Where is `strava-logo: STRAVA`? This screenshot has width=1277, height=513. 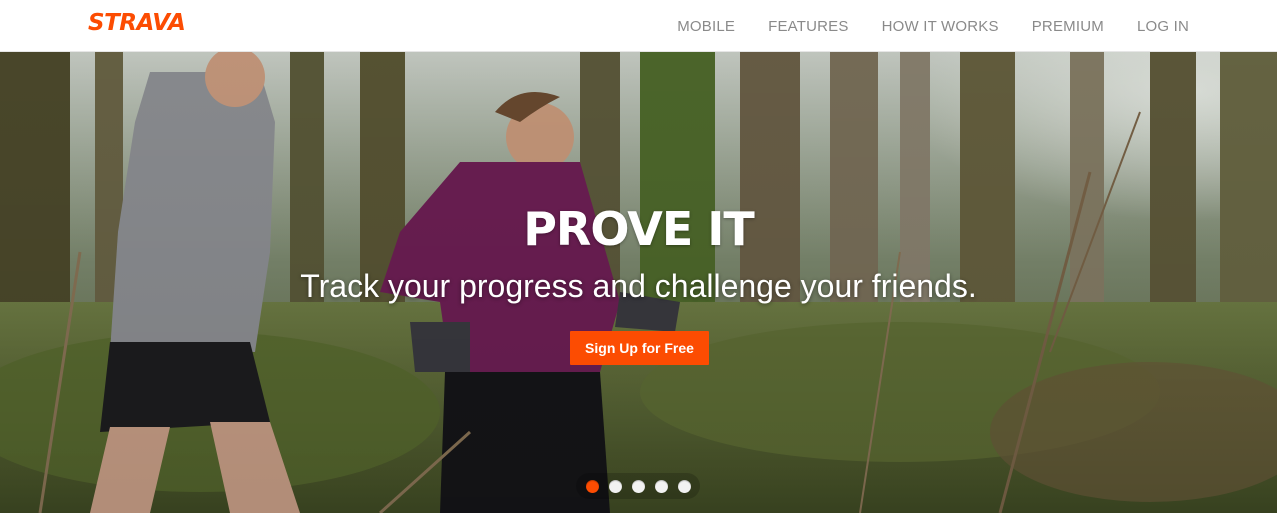
strava-logo: STRAVA is located at coordinates (137, 23).